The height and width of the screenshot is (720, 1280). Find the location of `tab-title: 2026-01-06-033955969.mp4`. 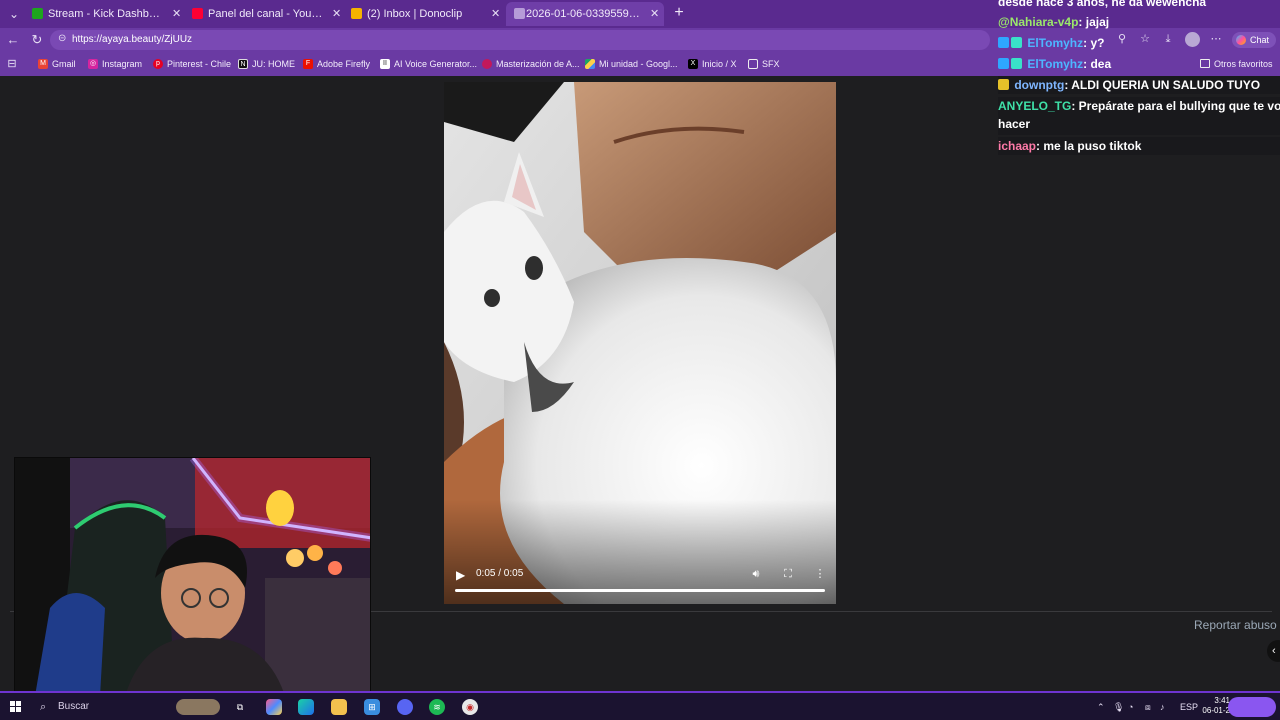

tab-title: 2026-01-06-033955969.mp4 is located at coordinates (583, 14).